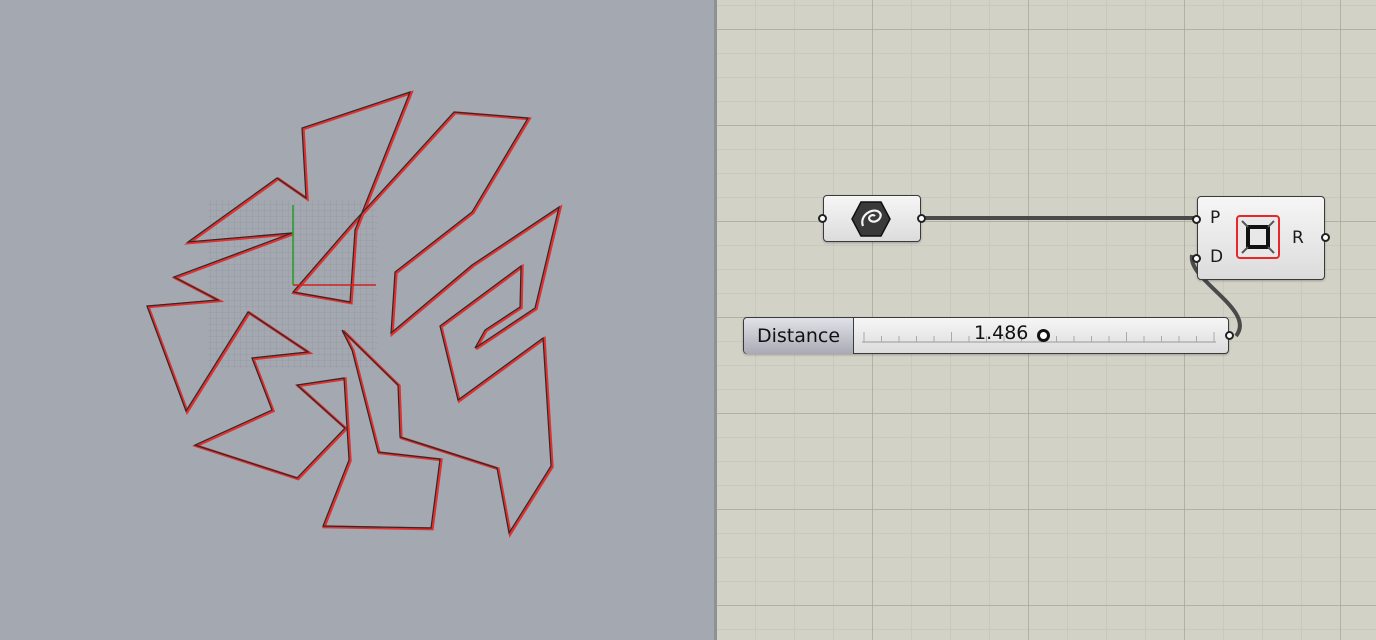 The height and width of the screenshot is (640, 1376). What do you see at coordinates (1196, 219) in the screenshot?
I see `input-p-grip` at bounding box center [1196, 219].